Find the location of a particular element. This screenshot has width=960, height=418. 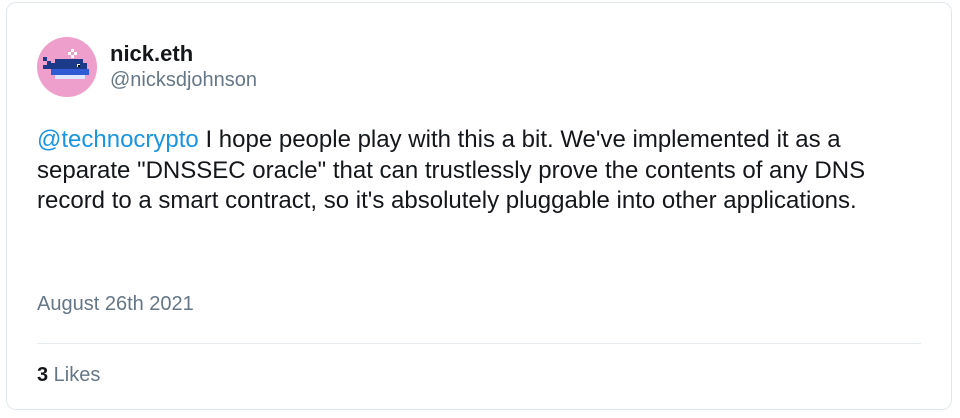

mention-link: @technocrypto is located at coordinates (118, 139).